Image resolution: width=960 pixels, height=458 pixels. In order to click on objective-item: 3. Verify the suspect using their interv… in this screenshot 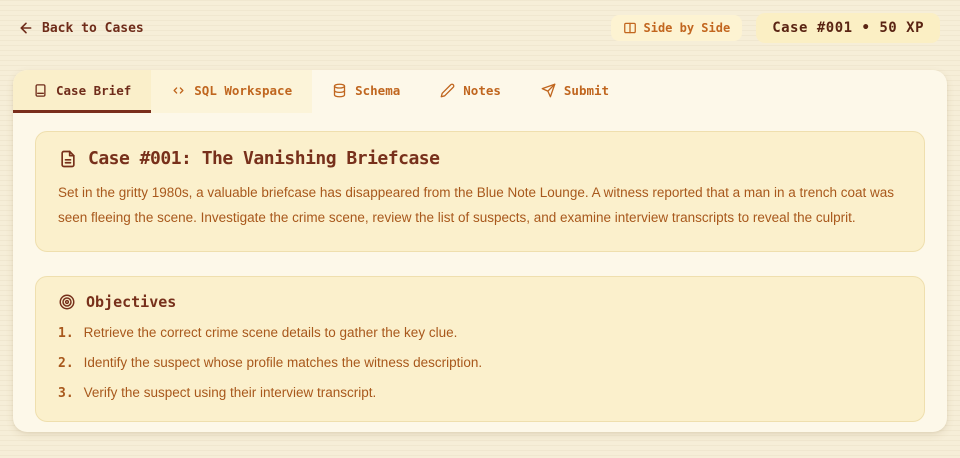, I will do `click(480, 393)`.